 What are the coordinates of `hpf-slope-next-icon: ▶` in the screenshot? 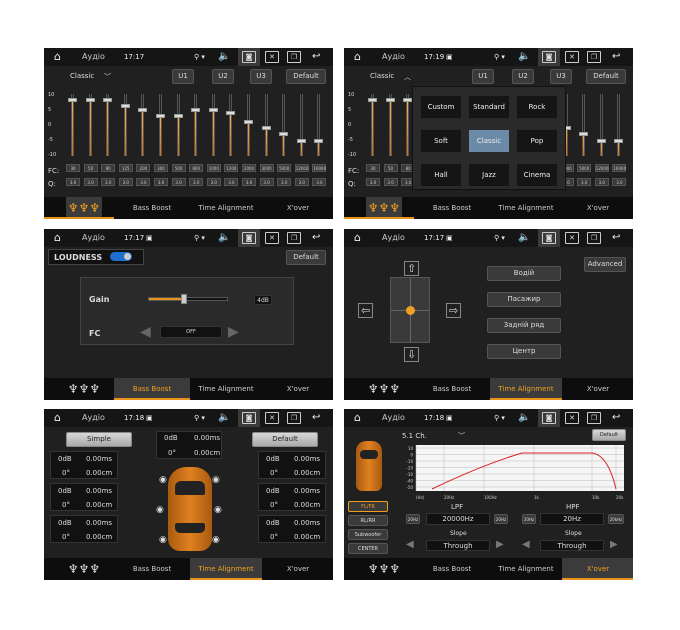 It's located at (614, 544).